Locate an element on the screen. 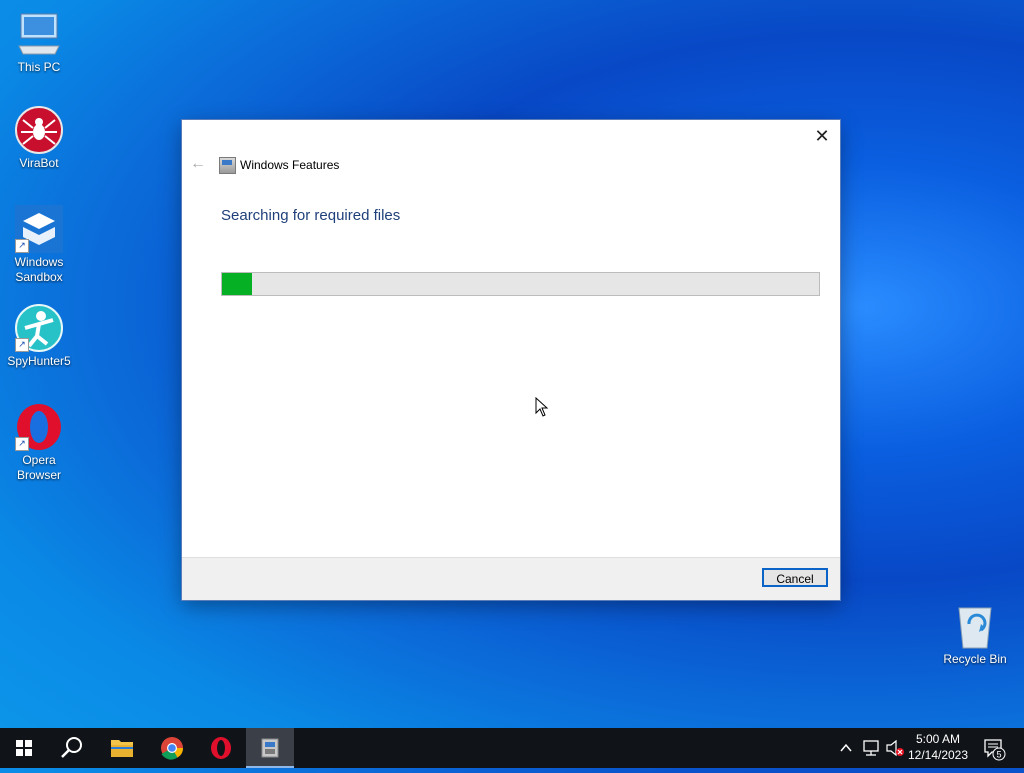 The width and height of the screenshot is (1024, 773). tray-notifications: 5 is located at coordinates (995, 748).